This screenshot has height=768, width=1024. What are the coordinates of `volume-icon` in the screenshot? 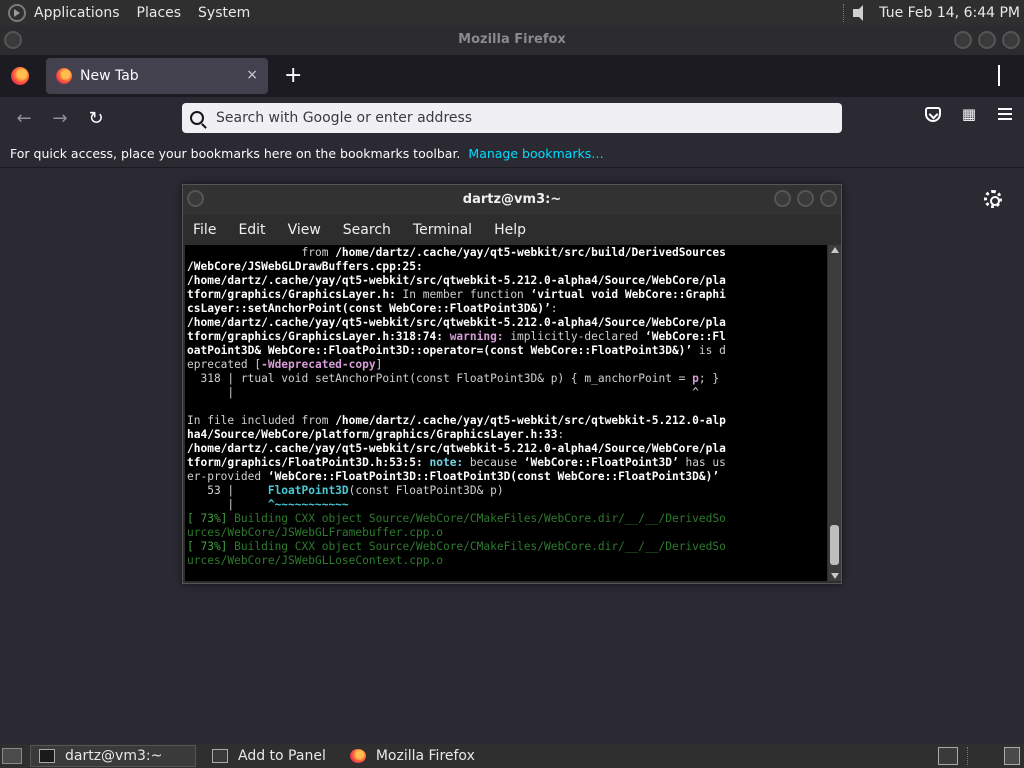 It's located at (861, 13).